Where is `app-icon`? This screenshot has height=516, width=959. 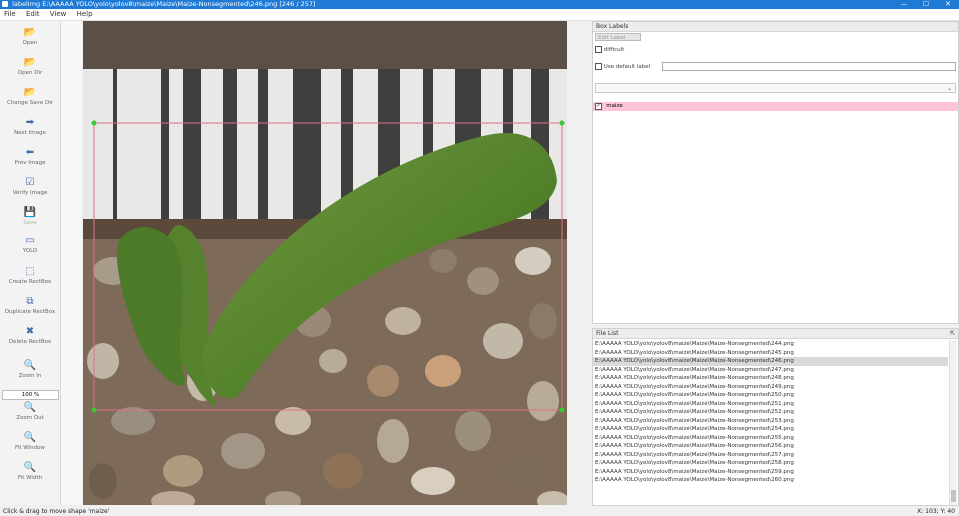 app-icon is located at coordinates (5, 4).